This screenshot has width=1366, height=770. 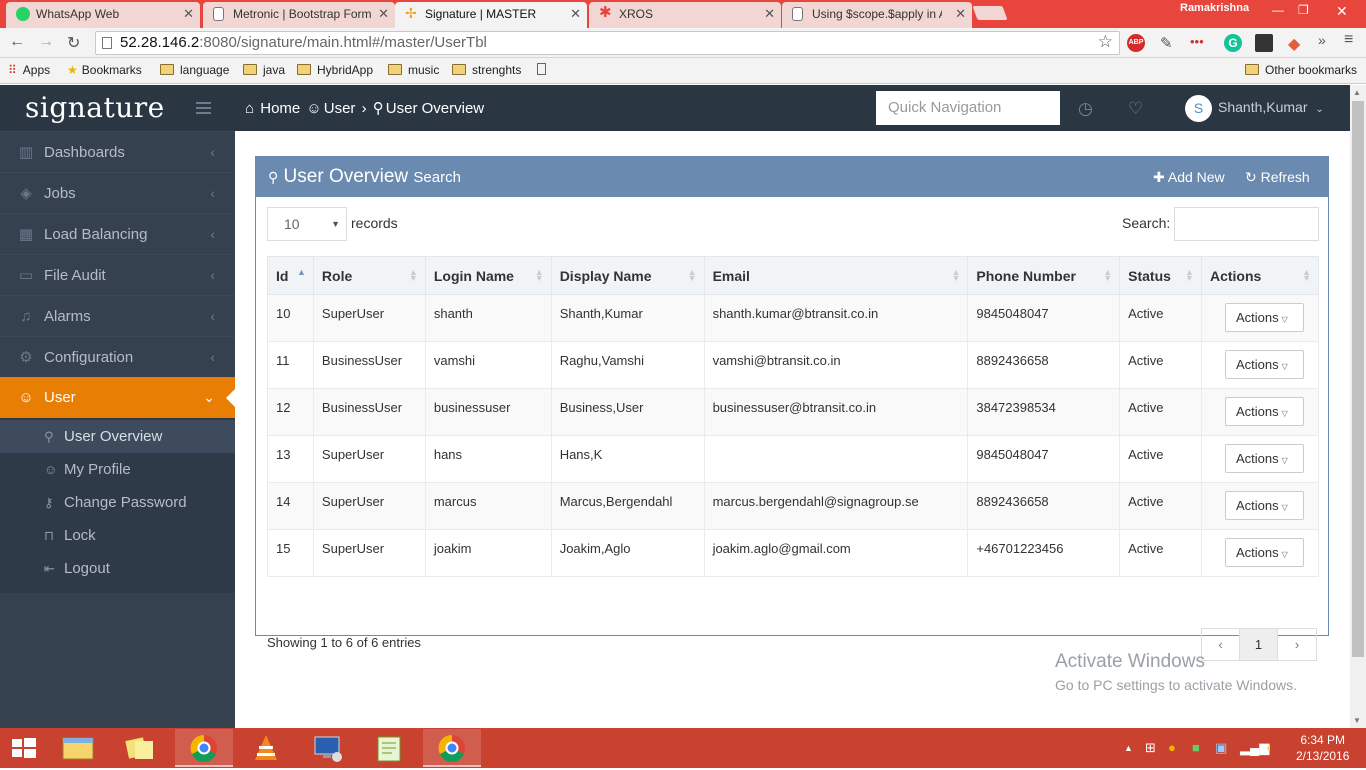 What do you see at coordinates (1135, 109) in the screenshot?
I see `heart-icon: ♡` at bounding box center [1135, 109].